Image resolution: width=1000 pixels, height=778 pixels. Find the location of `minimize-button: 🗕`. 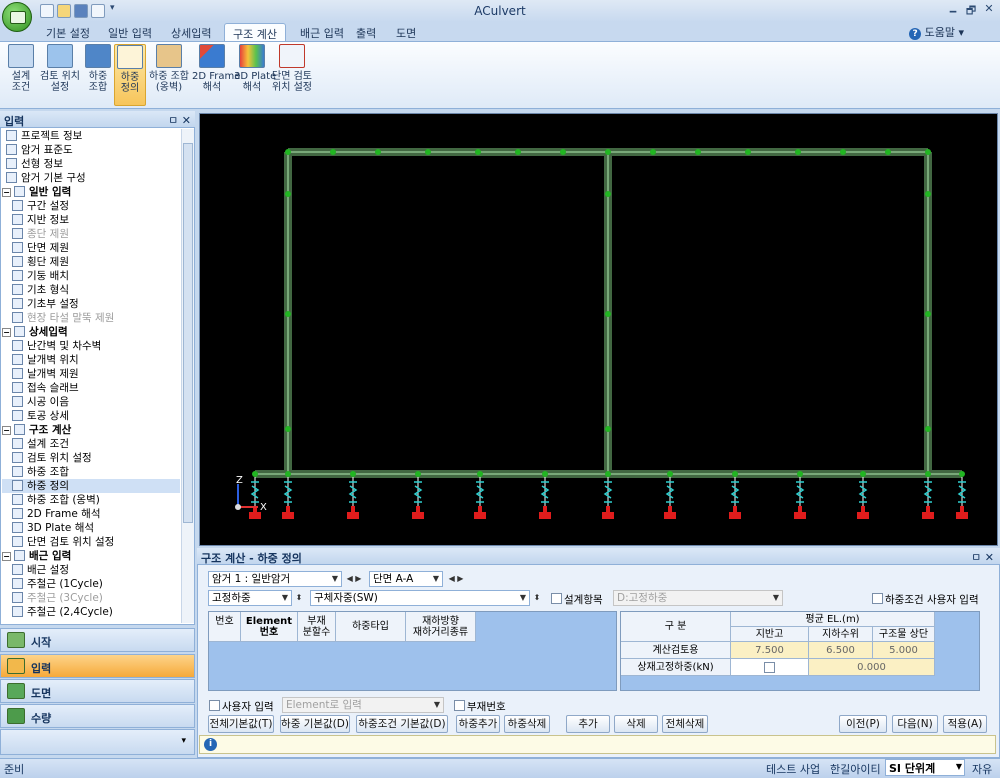

minimize-button: 🗕 is located at coordinates (953, 10).